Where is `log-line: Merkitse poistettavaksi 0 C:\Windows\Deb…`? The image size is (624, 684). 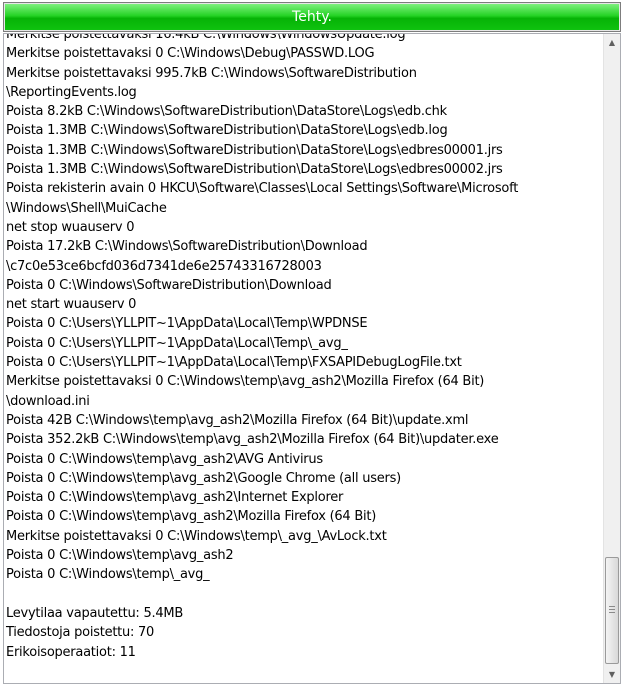
log-line: Merkitse poistettavaksi 0 C:\Windows\Deb… is located at coordinates (190, 54).